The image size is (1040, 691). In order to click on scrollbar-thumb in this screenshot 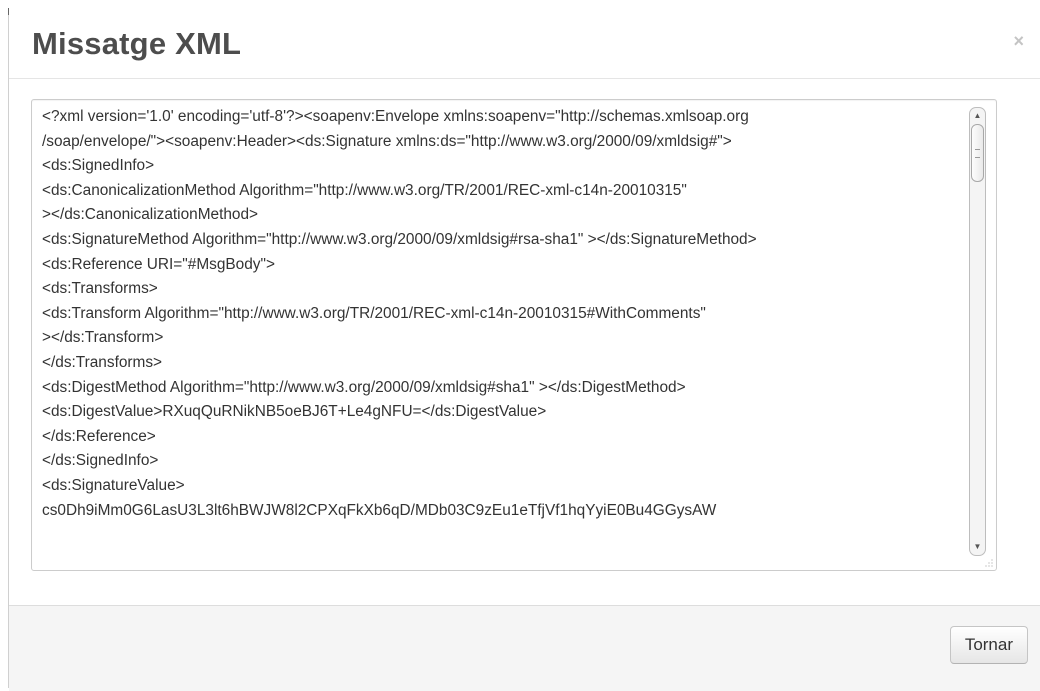, I will do `click(977, 153)`.